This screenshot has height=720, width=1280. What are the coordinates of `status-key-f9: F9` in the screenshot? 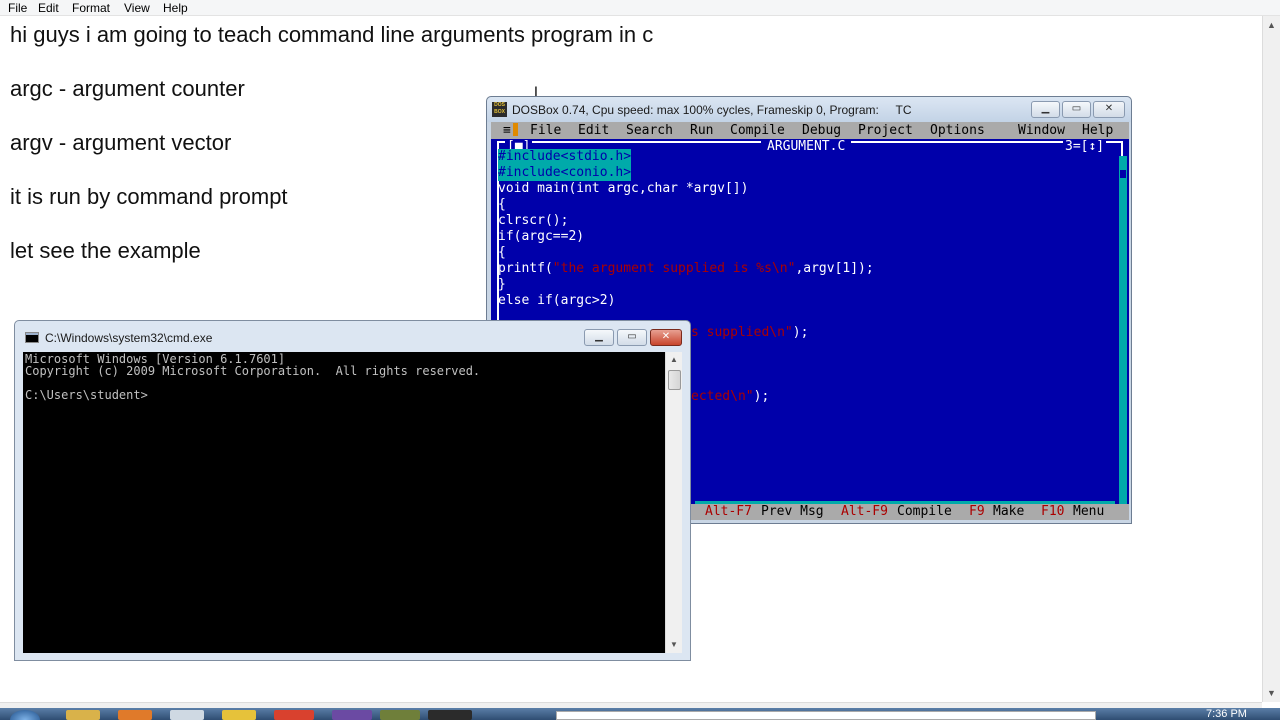 It's located at (977, 511).